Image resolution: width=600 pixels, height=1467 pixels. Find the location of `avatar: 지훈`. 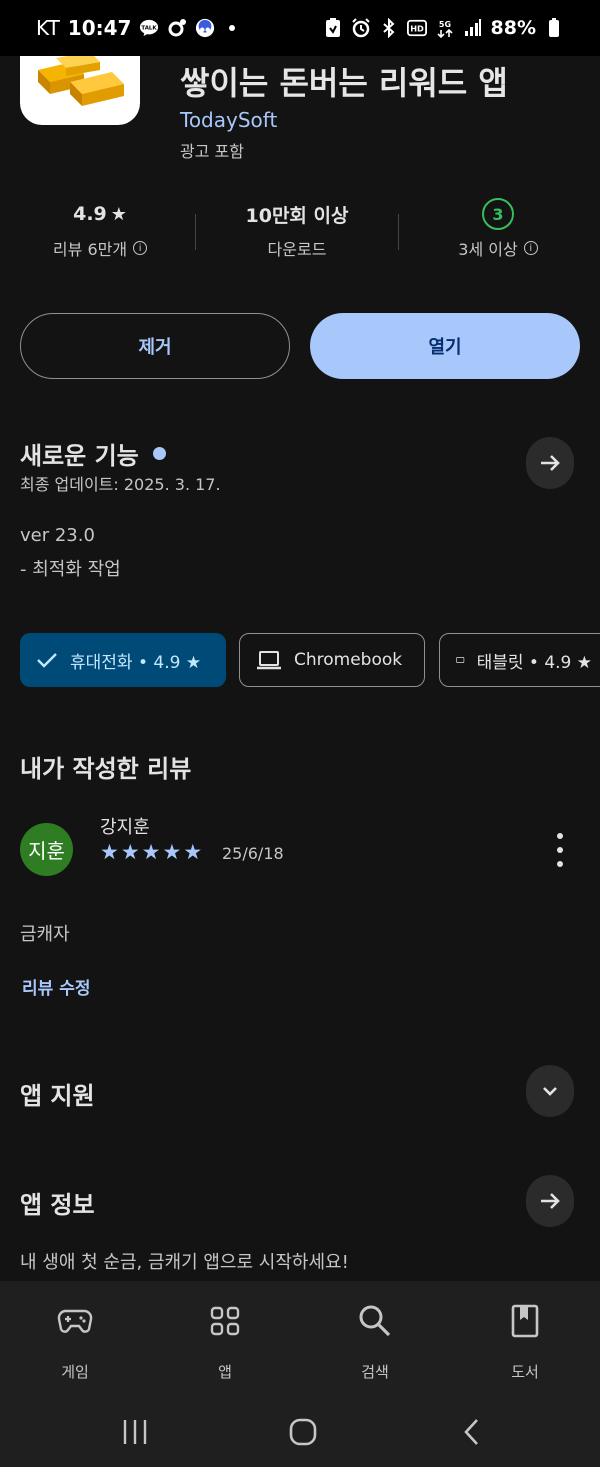

avatar: 지훈 is located at coordinates (46, 849).